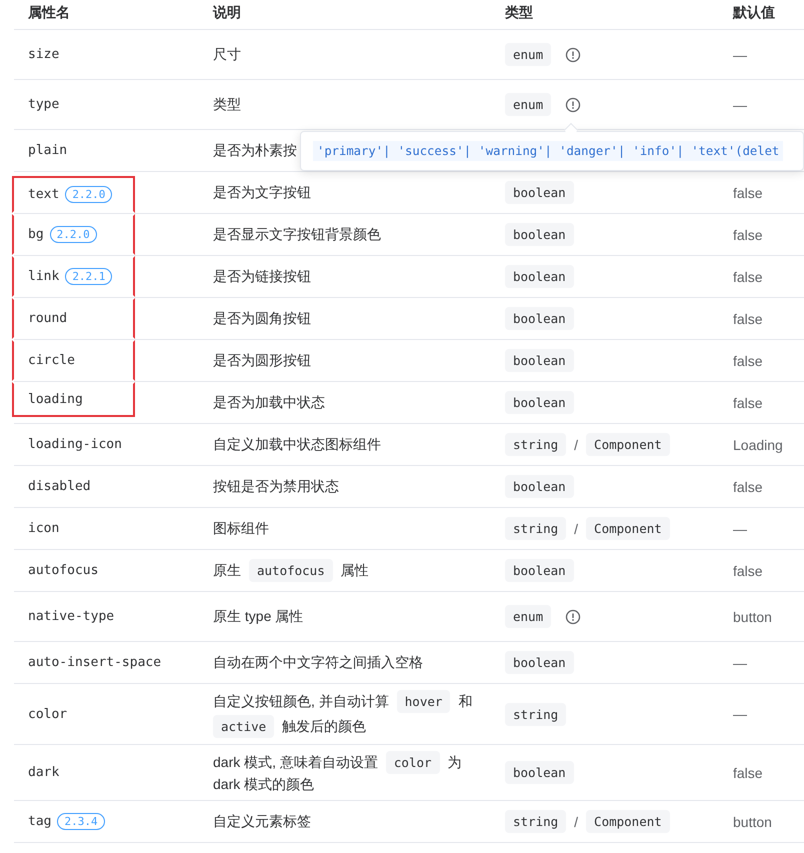 This screenshot has width=804, height=853. What do you see at coordinates (291, 570) in the screenshot?
I see `code-tag: autofocus` at bounding box center [291, 570].